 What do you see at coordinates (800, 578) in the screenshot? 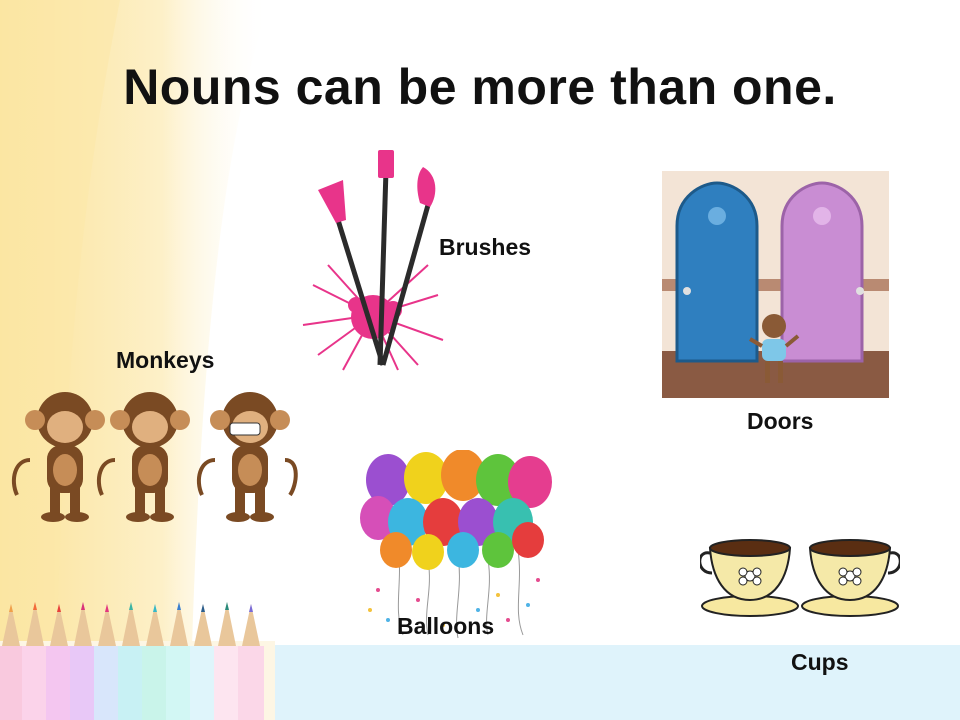
I see `cups-illustration` at bounding box center [800, 578].